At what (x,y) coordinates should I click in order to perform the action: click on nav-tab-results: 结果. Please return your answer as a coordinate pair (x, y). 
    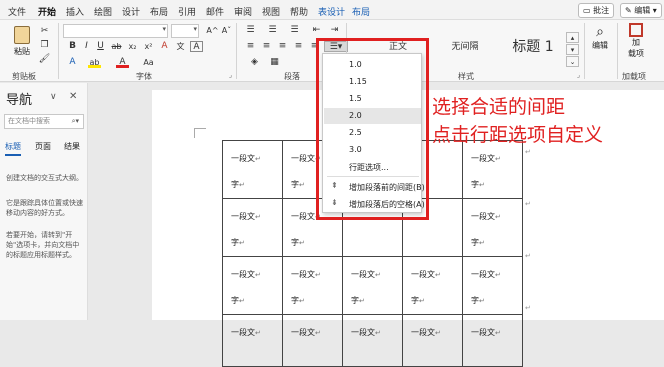
    Looking at the image, I should click on (72, 146).